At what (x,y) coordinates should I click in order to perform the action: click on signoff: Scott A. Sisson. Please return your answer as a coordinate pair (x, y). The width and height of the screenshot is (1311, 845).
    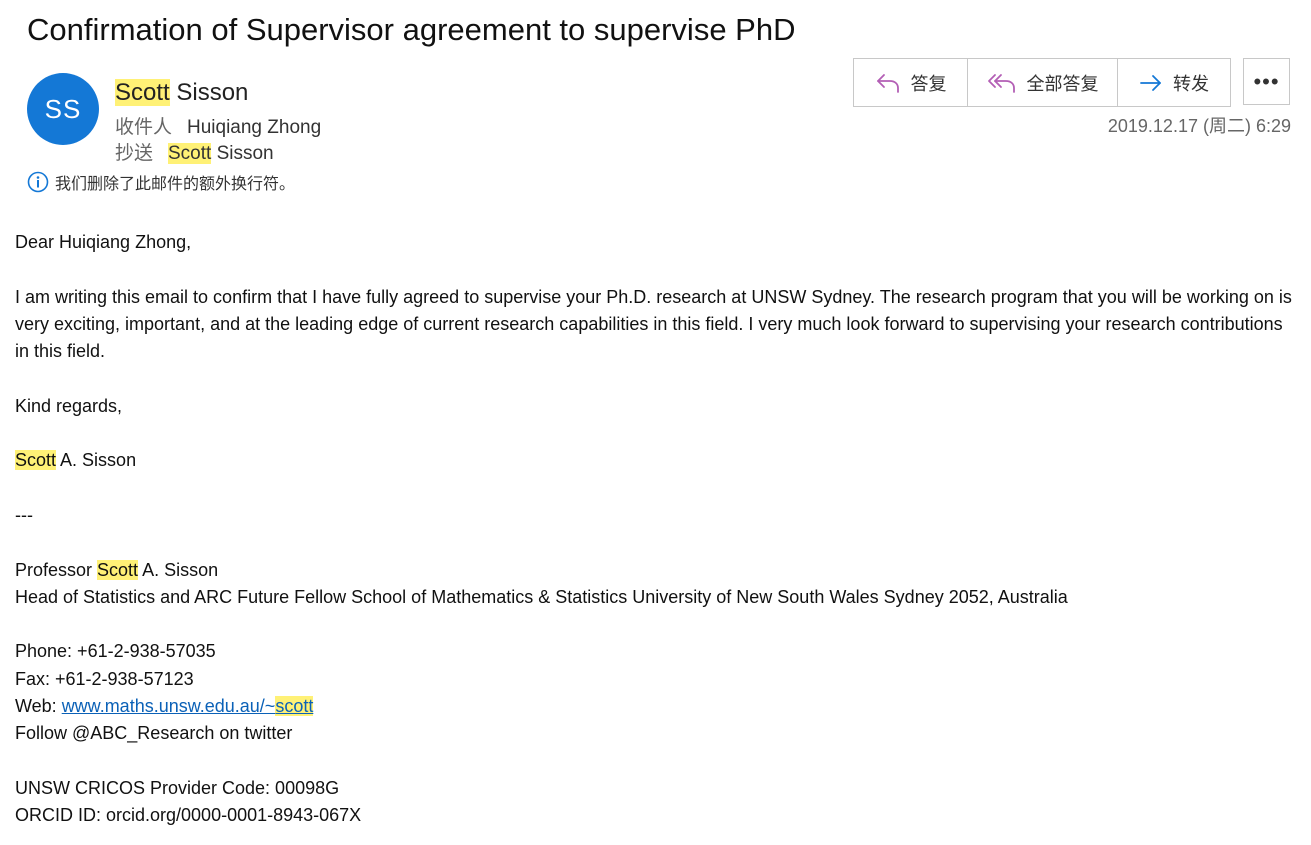
    Looking at the image, I should click on (655, 460).